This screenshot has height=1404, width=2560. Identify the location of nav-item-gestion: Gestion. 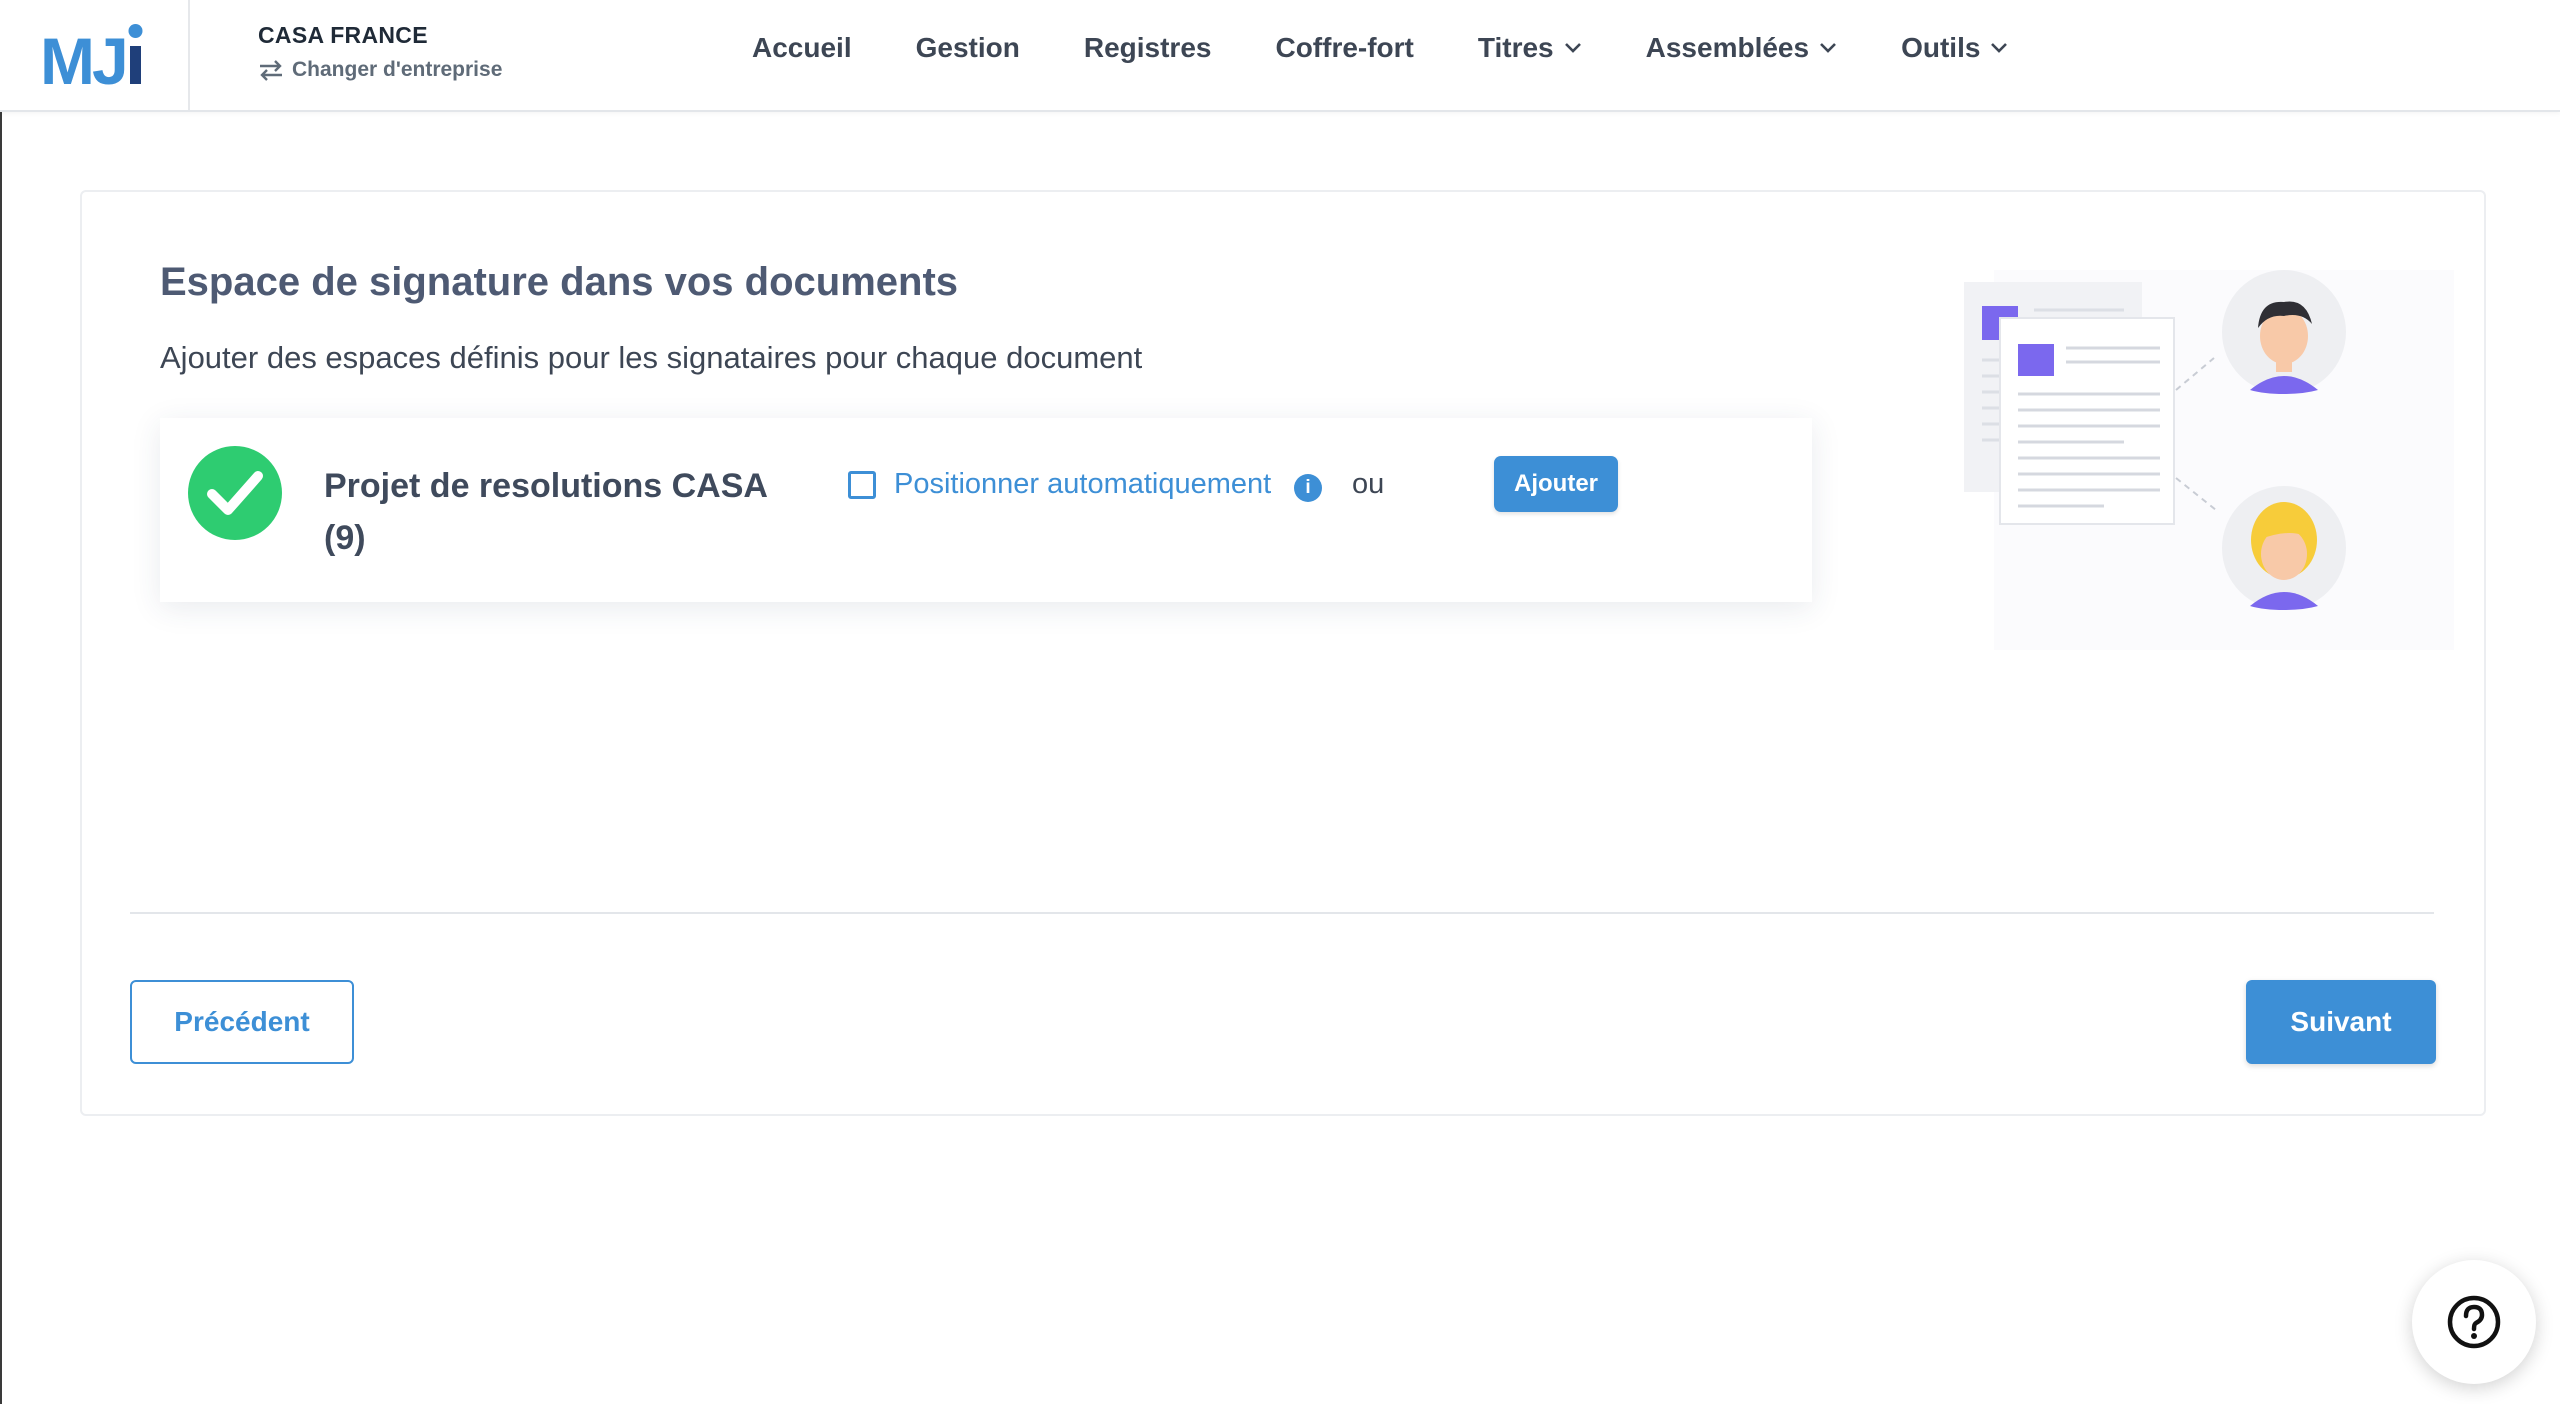
(968, 48).